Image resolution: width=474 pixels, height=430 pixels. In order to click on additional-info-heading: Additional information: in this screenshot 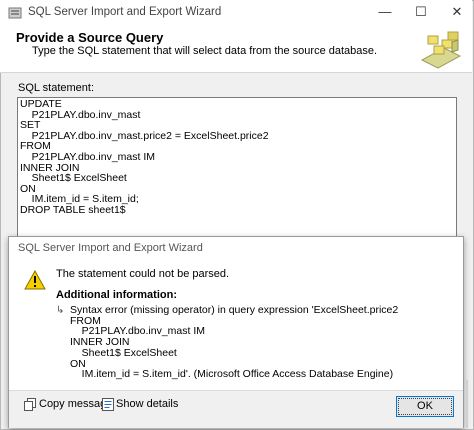, I will do `click(116, 295)`.